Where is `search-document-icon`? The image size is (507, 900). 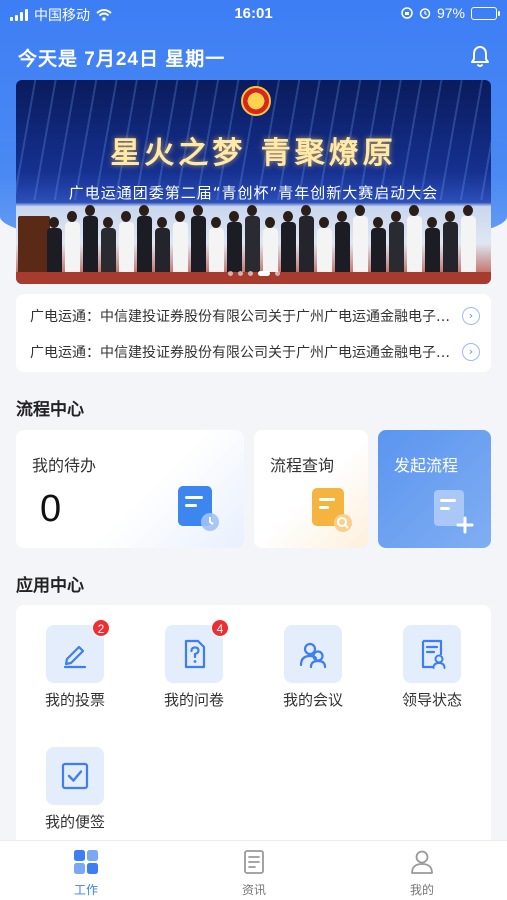 search-document-icon is located at coordinates (332, 510).